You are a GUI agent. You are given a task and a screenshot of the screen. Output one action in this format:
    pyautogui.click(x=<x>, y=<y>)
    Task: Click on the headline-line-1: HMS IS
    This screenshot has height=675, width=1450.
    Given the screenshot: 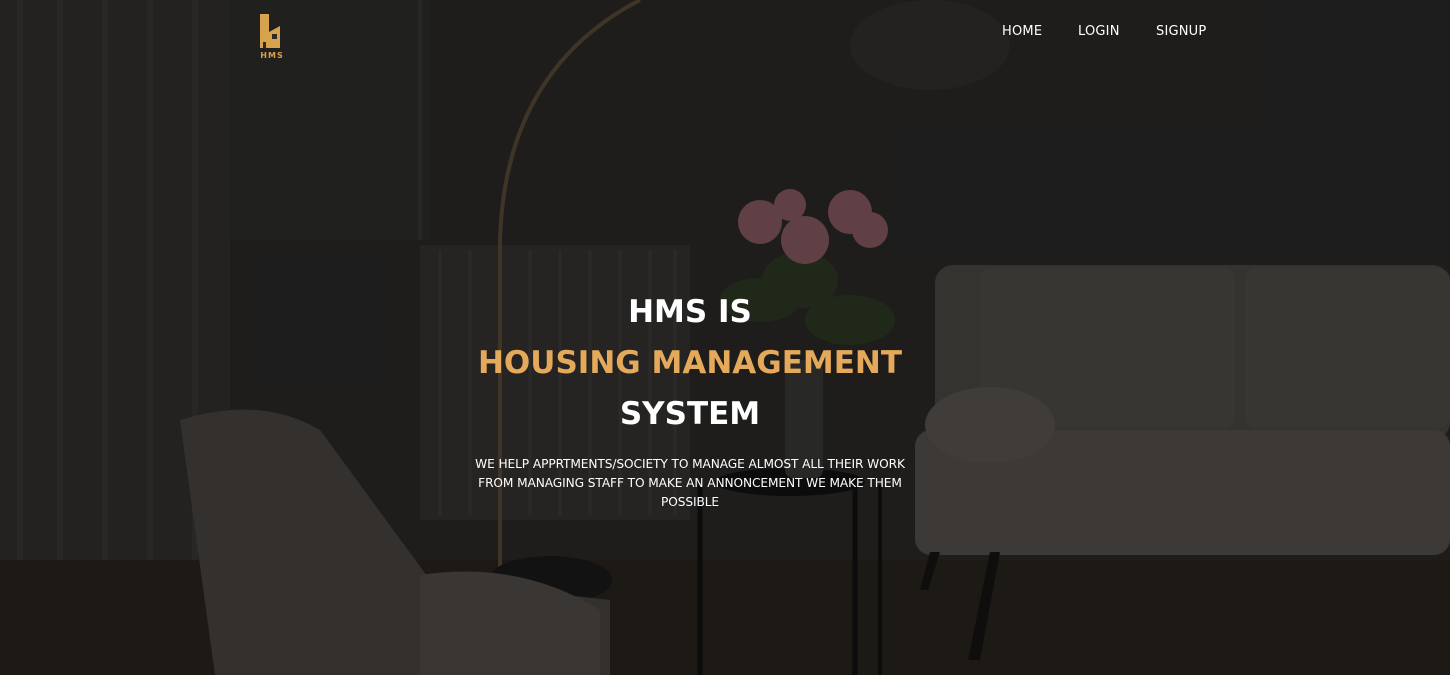 What is the action you would take?
    pyautogui.click(x=690, y=312)
    